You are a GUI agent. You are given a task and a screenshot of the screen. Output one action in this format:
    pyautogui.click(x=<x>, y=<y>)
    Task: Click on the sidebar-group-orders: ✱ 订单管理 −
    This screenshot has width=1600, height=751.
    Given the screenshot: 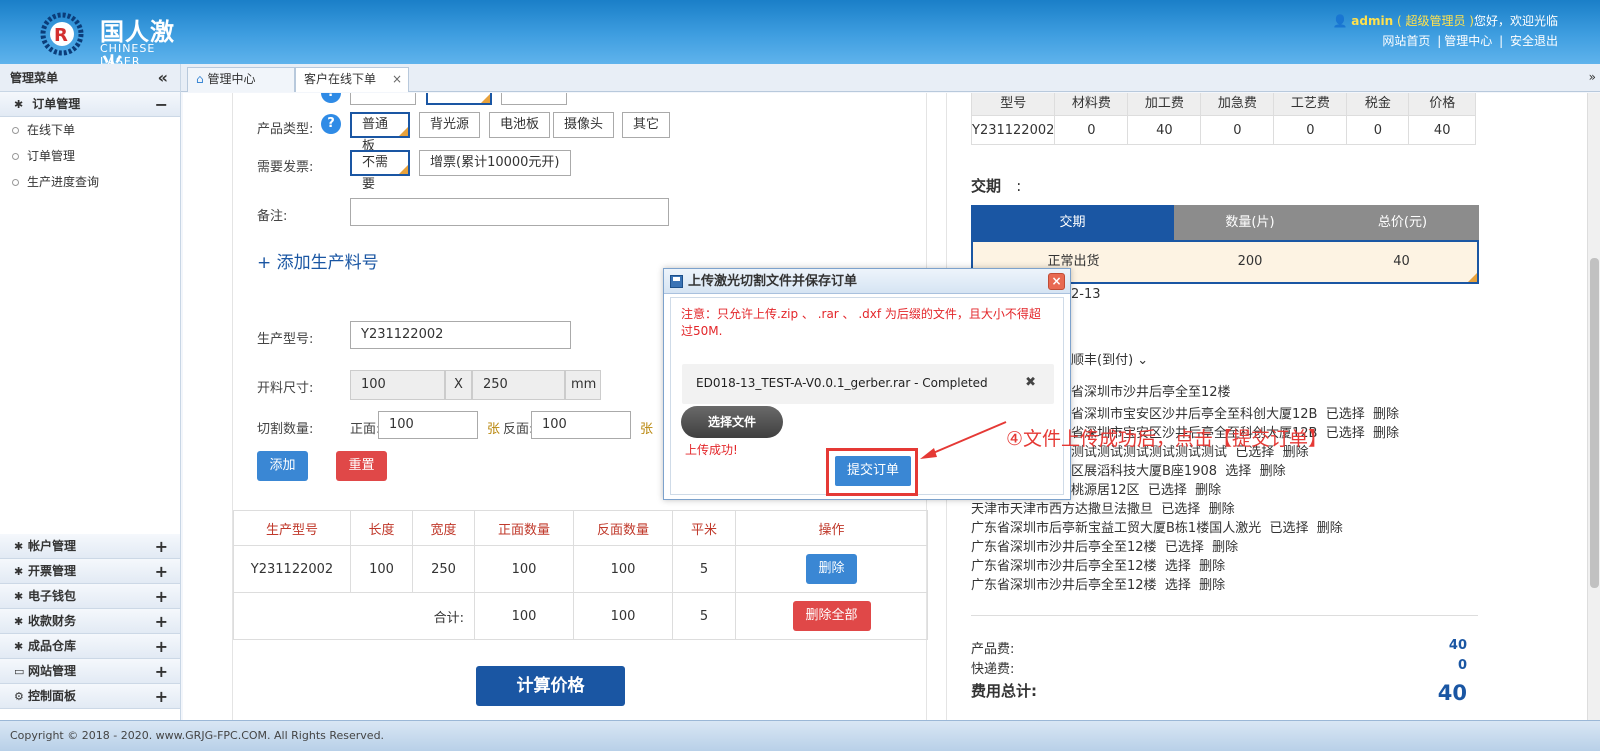 What is the action you would take?
    pyautogui.click(x=90, y=104)
    